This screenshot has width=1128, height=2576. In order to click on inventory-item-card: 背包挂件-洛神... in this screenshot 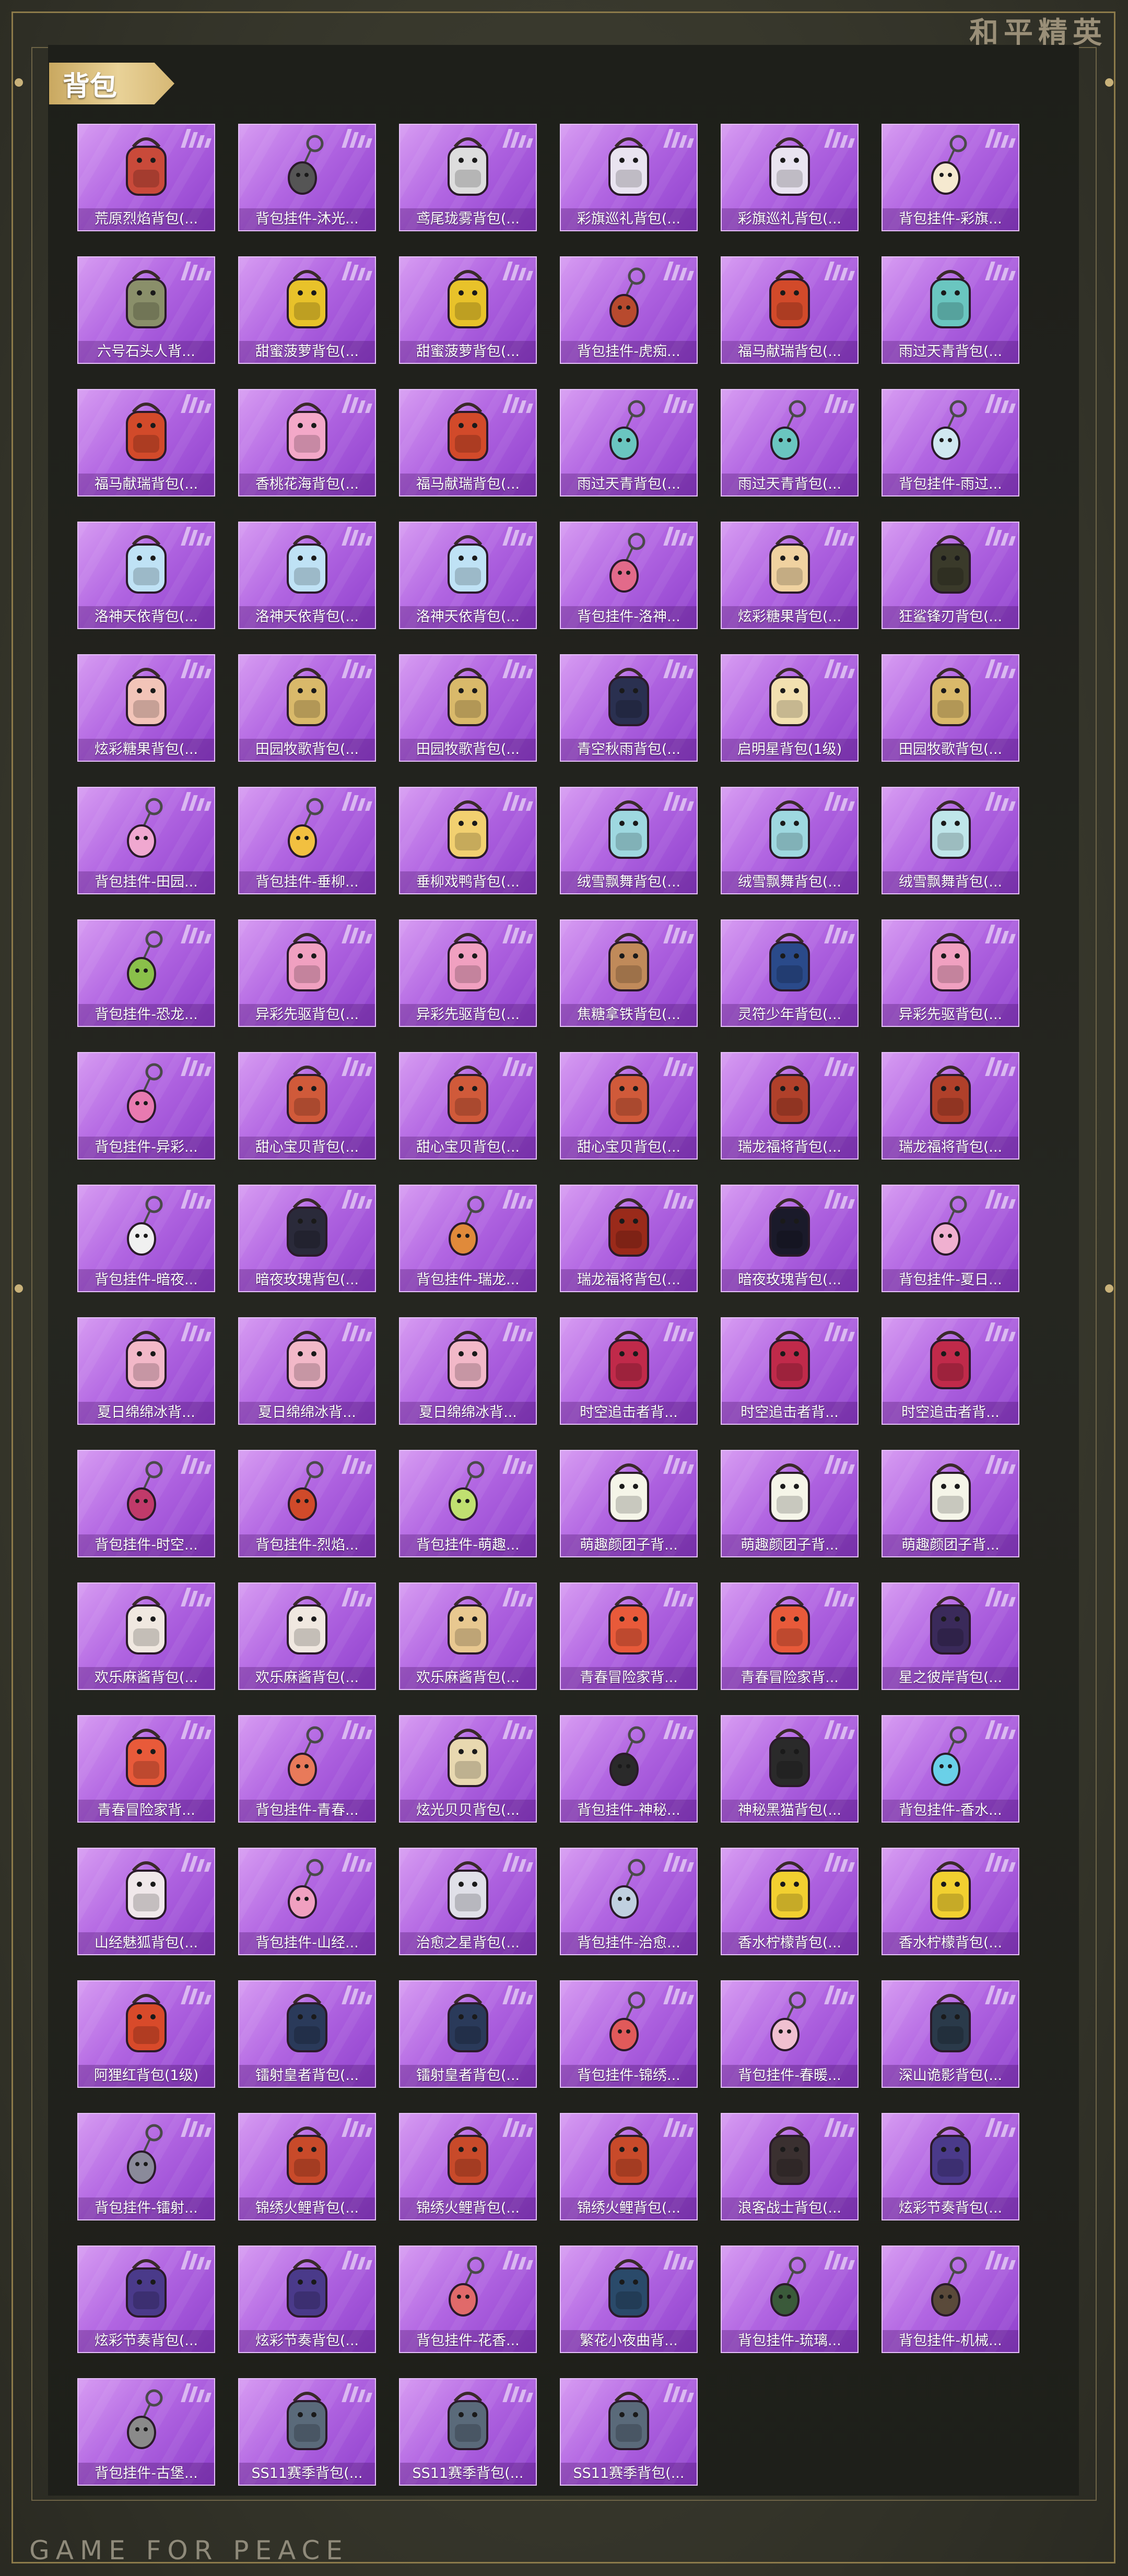, I will do `click(629, 575)`.